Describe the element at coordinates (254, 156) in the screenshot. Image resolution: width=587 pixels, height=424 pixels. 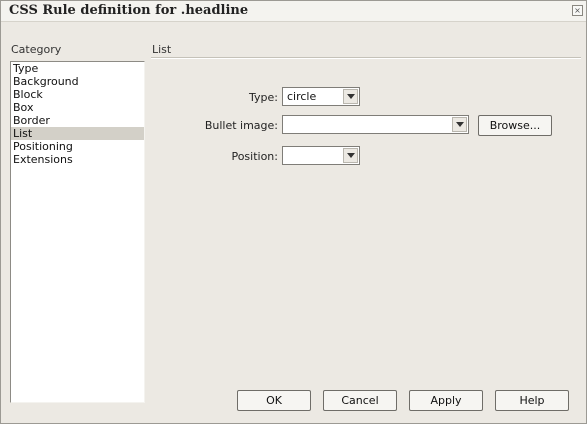
I see `position-label: Position:` at that location.